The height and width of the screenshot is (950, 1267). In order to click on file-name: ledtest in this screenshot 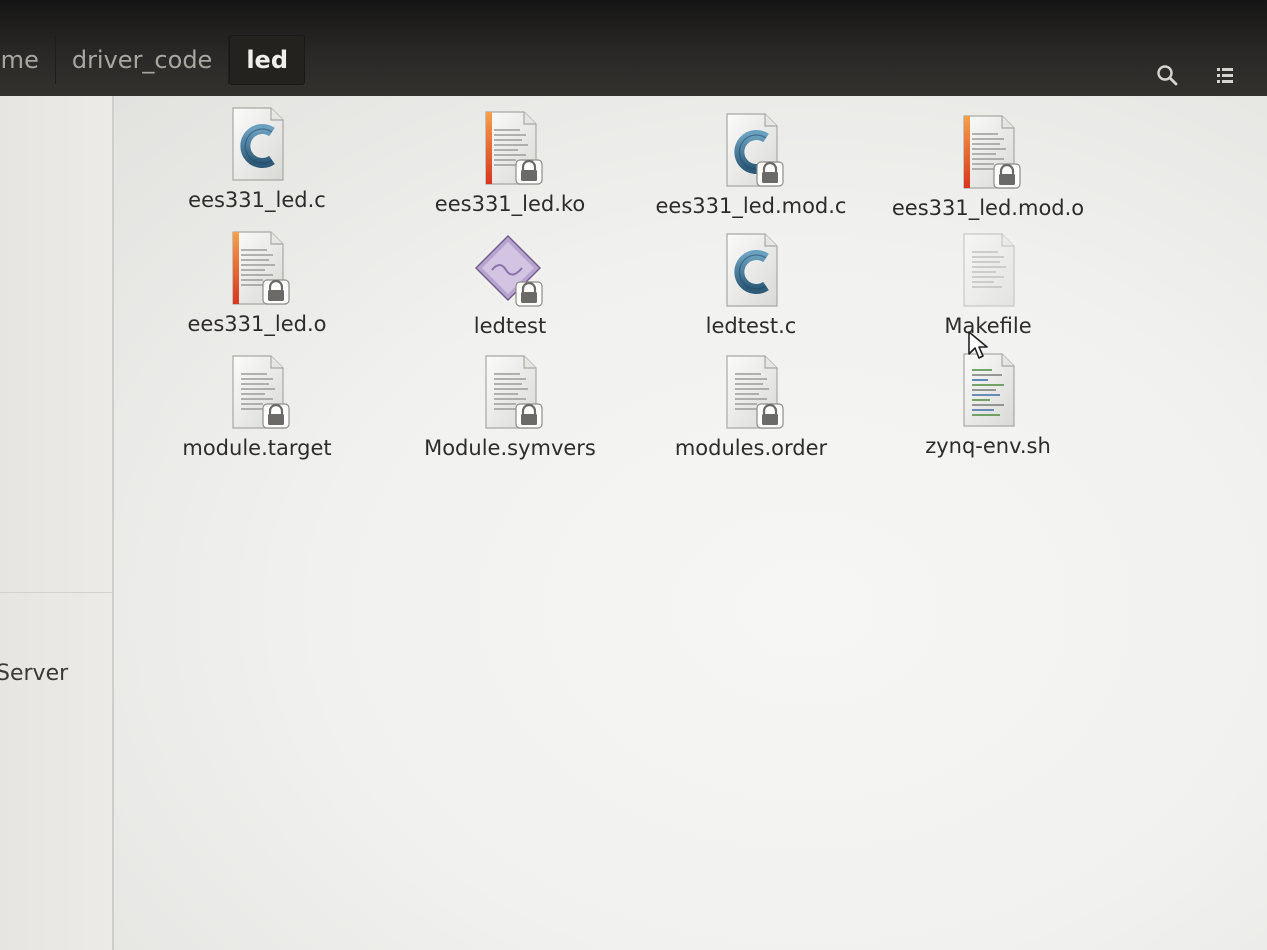, I will do `click(510, 326)`.